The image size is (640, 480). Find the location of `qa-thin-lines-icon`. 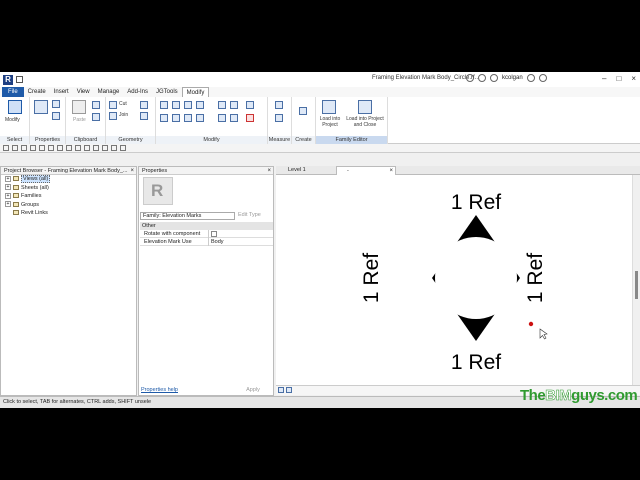

qa-thin-lines-icon is located at coordinates (105, 148).